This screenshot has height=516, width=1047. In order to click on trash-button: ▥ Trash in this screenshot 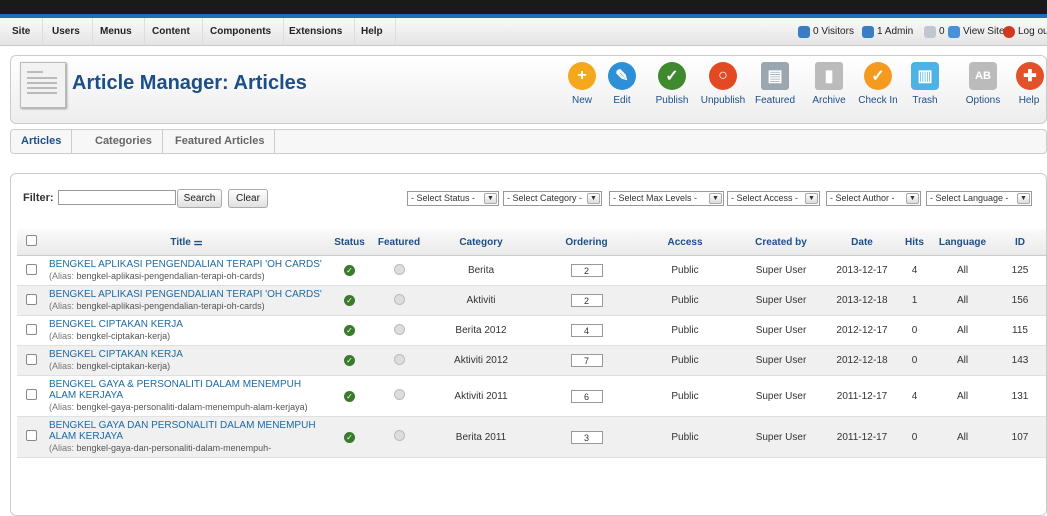, I will do `click(925, 88)`.